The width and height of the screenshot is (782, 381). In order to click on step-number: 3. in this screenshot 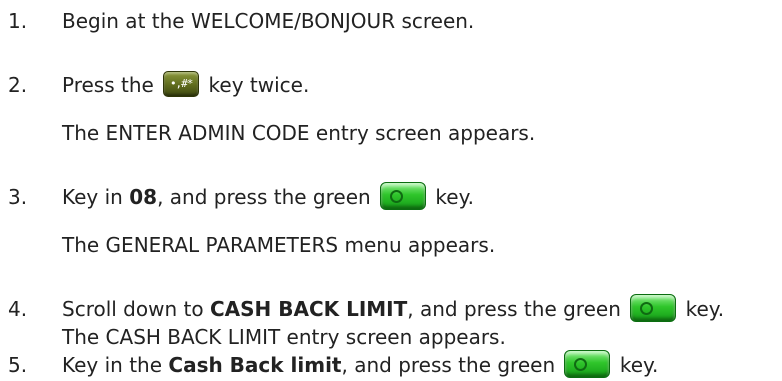, I will do `click(18, 197)`.